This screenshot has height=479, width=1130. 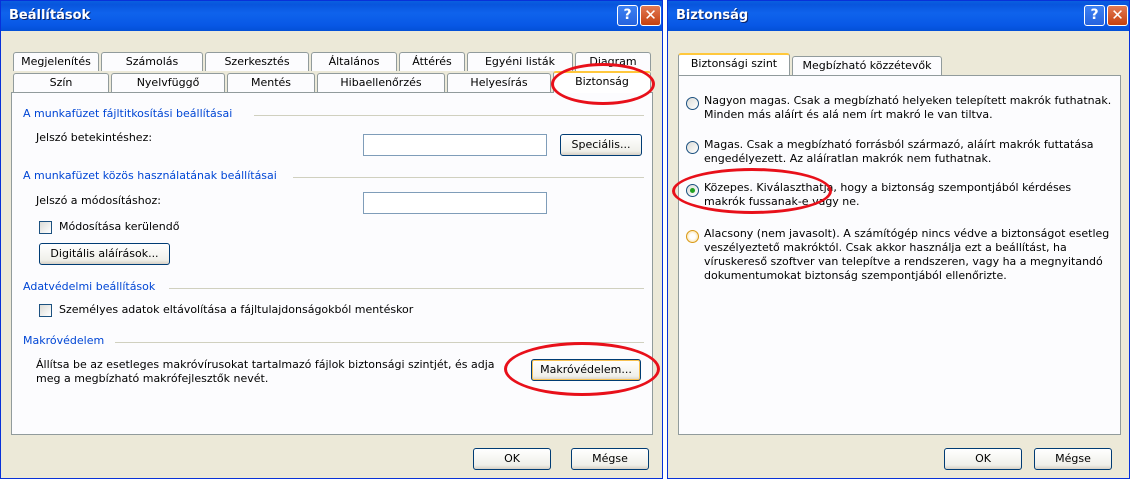 What do you see at coordinates (94, 137) in the screenshot?
I see `view-password-label: Jelszó betekintéshez:` at bounding box center [94, 137].